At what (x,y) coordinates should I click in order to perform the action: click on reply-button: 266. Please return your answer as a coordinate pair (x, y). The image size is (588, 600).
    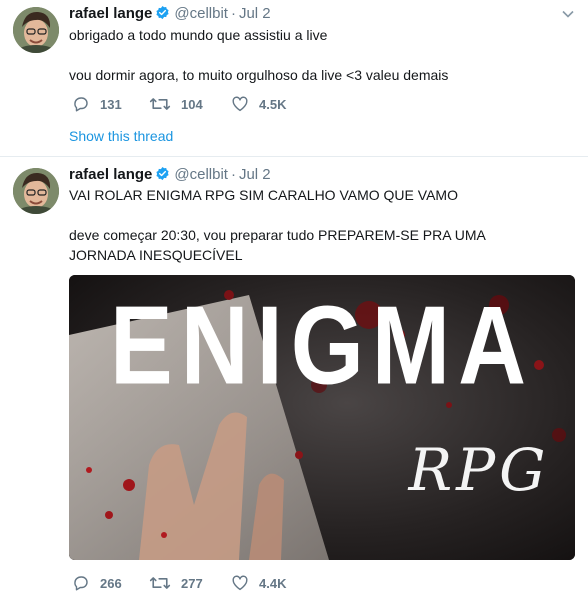
    Looking at the image, I should click on (97, 583).